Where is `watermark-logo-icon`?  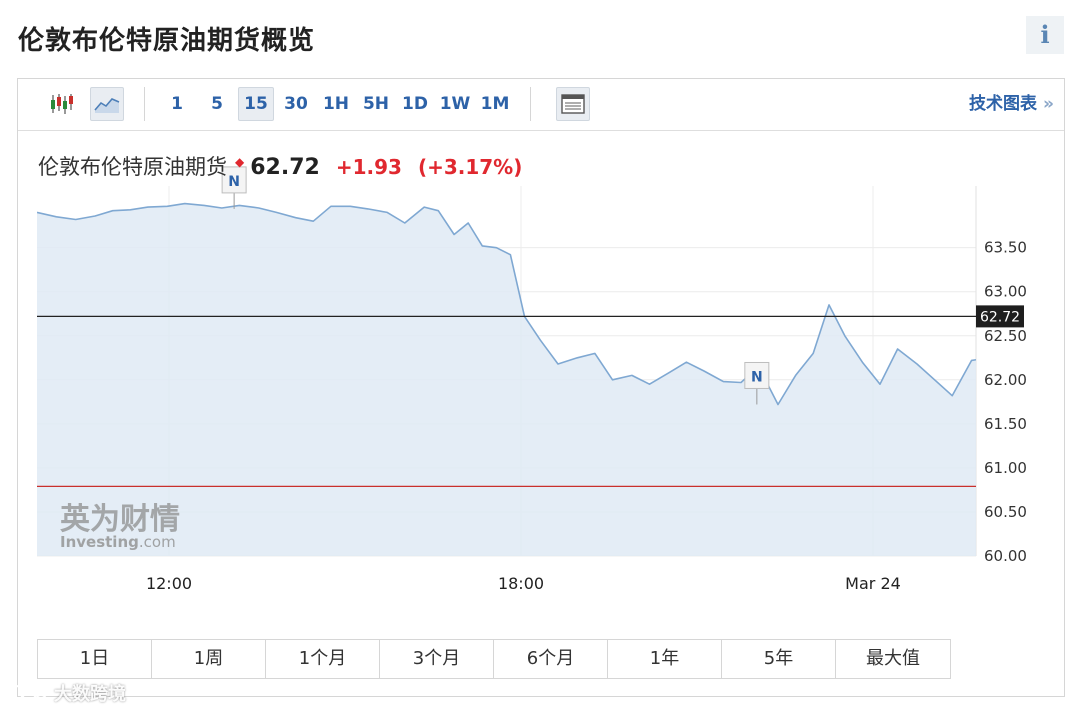
watermark-logo-icon is located at coordinates (27, 693).